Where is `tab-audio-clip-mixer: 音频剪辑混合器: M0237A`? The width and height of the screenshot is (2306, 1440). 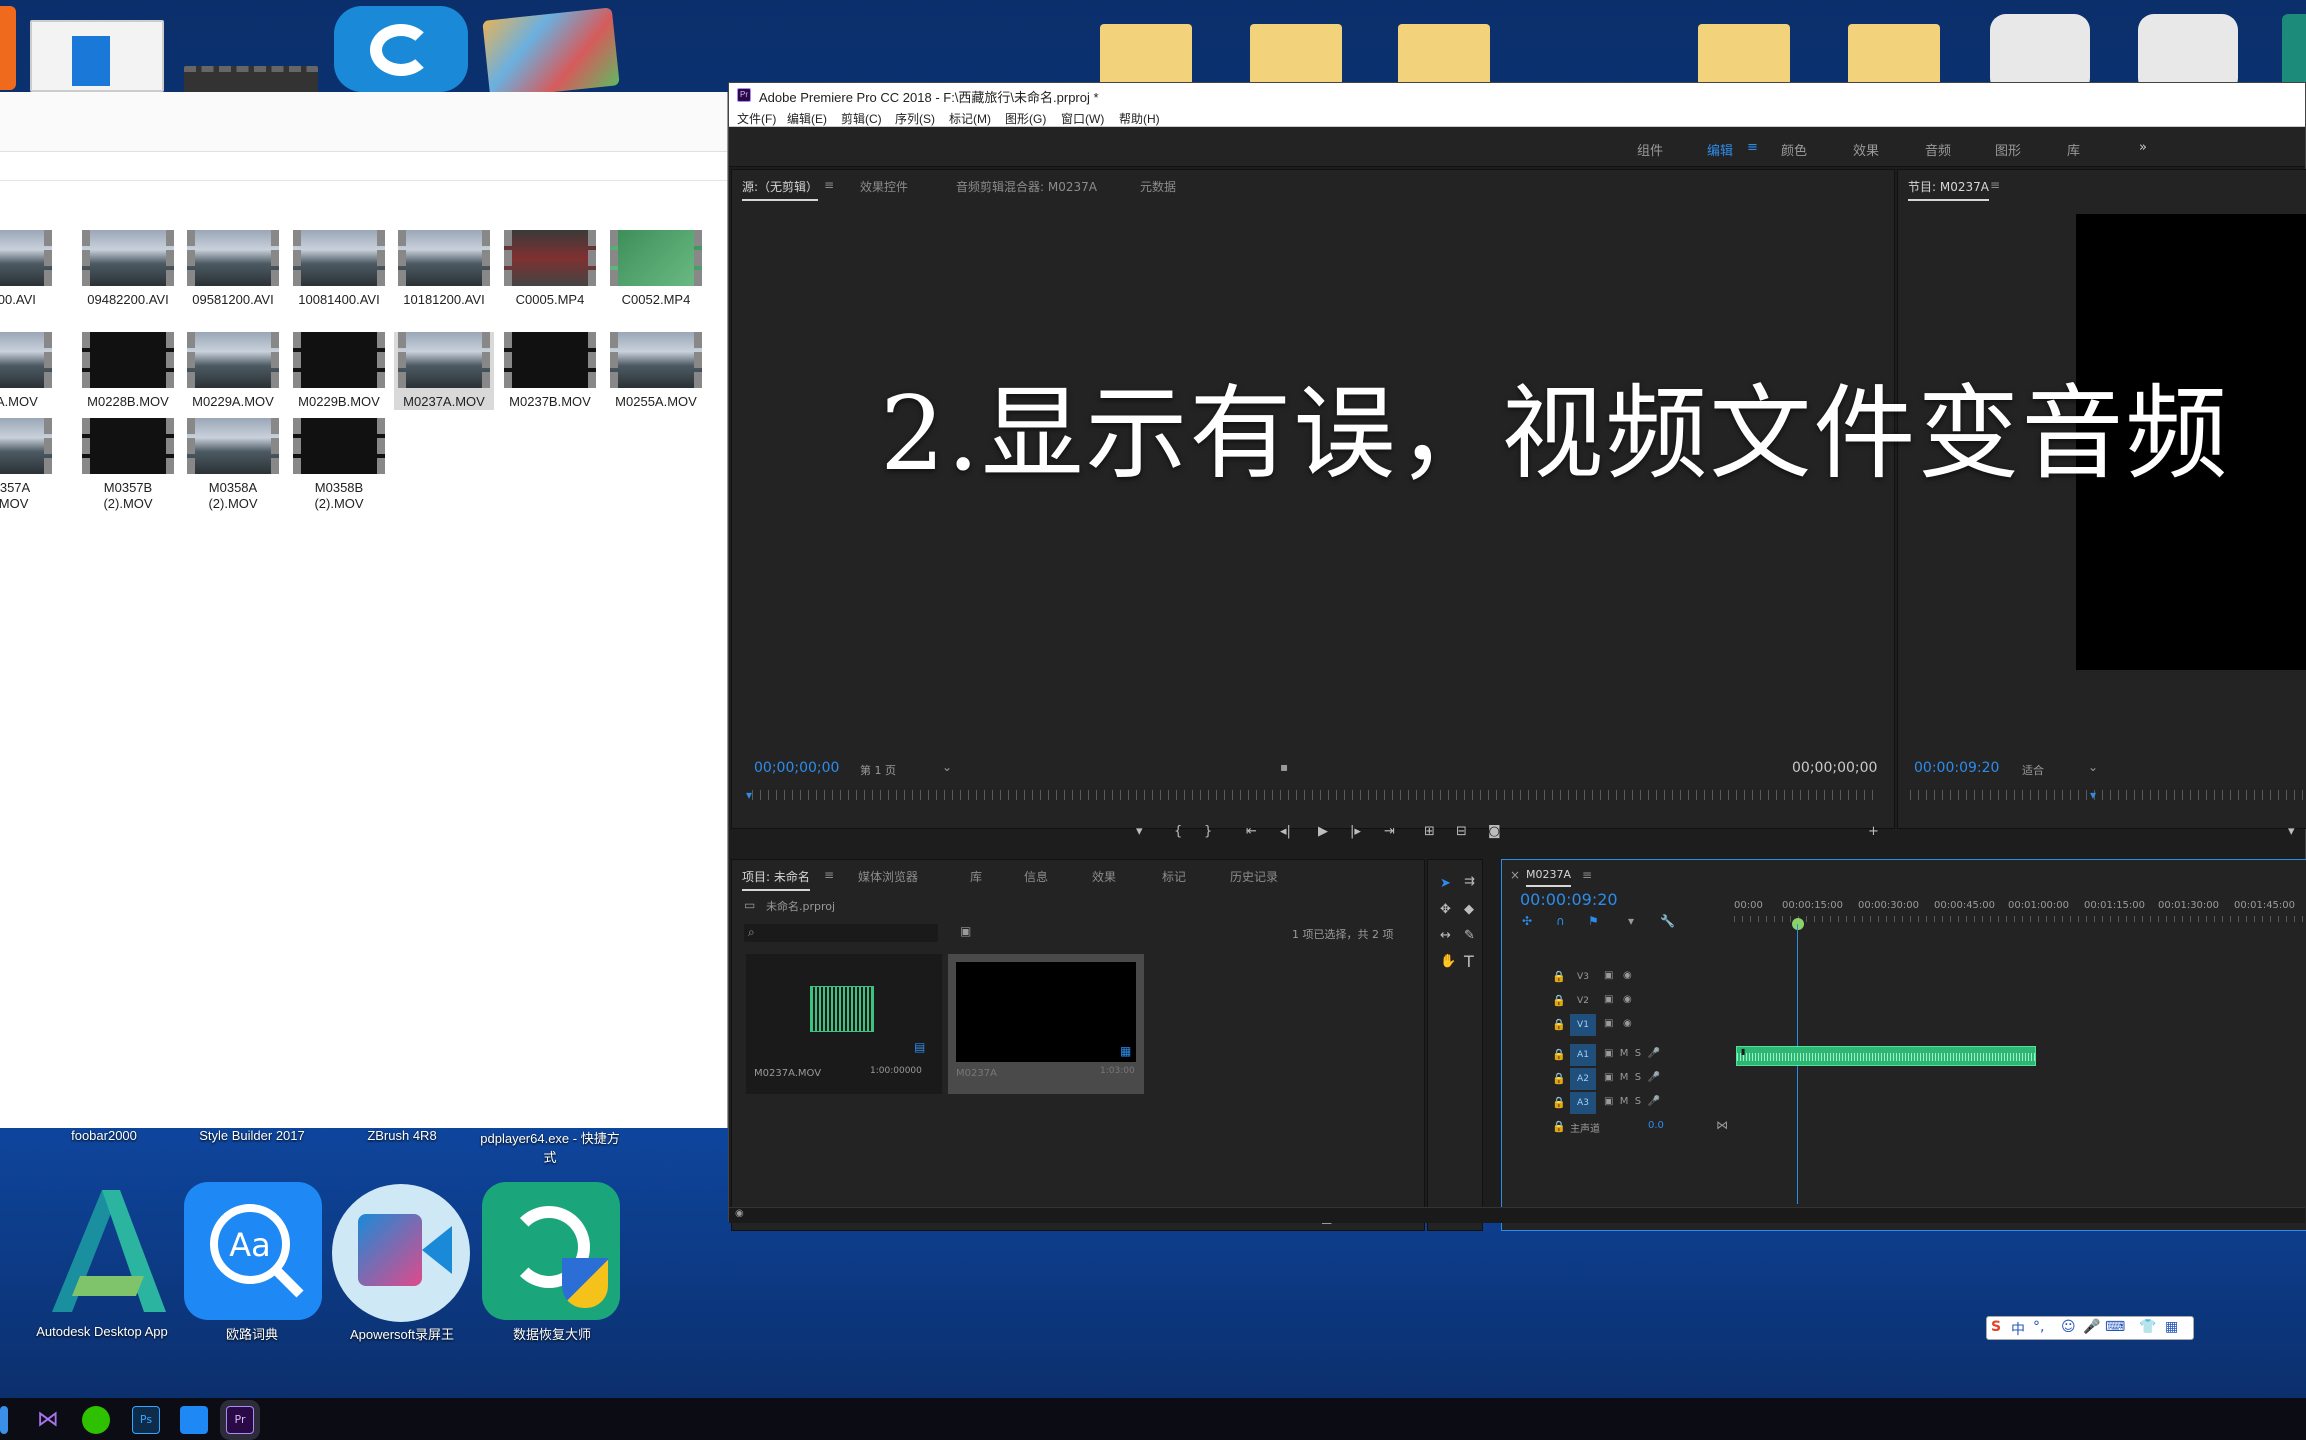 tab-audio-clip-mixer: 音频剪辑混合器: M0237A is located at coordinates (1026, 186).